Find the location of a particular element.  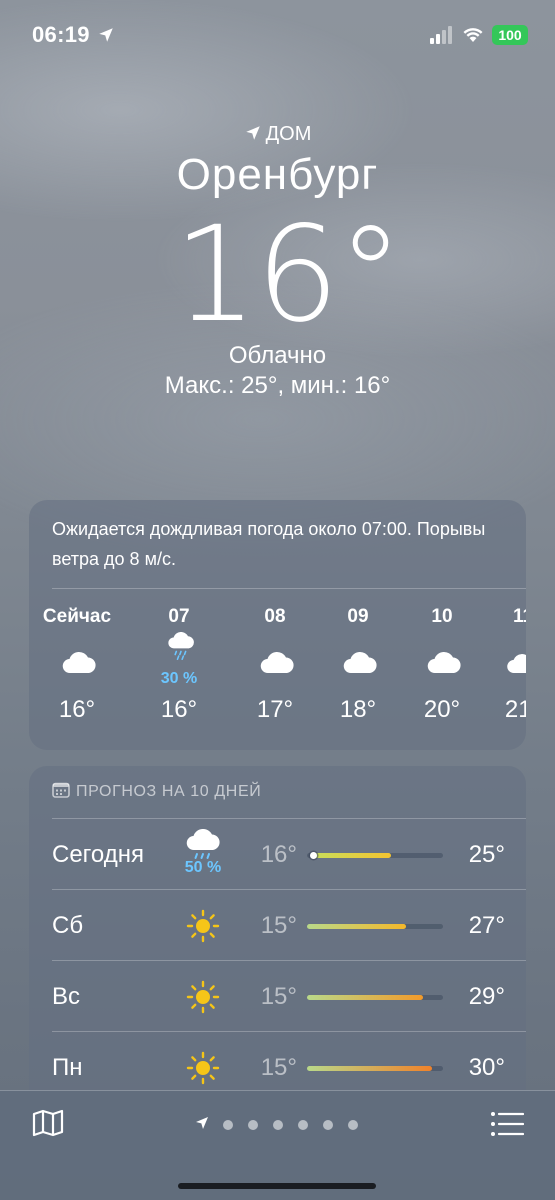

precipitation-chance: 30 % is located at coordinates (179, 678).